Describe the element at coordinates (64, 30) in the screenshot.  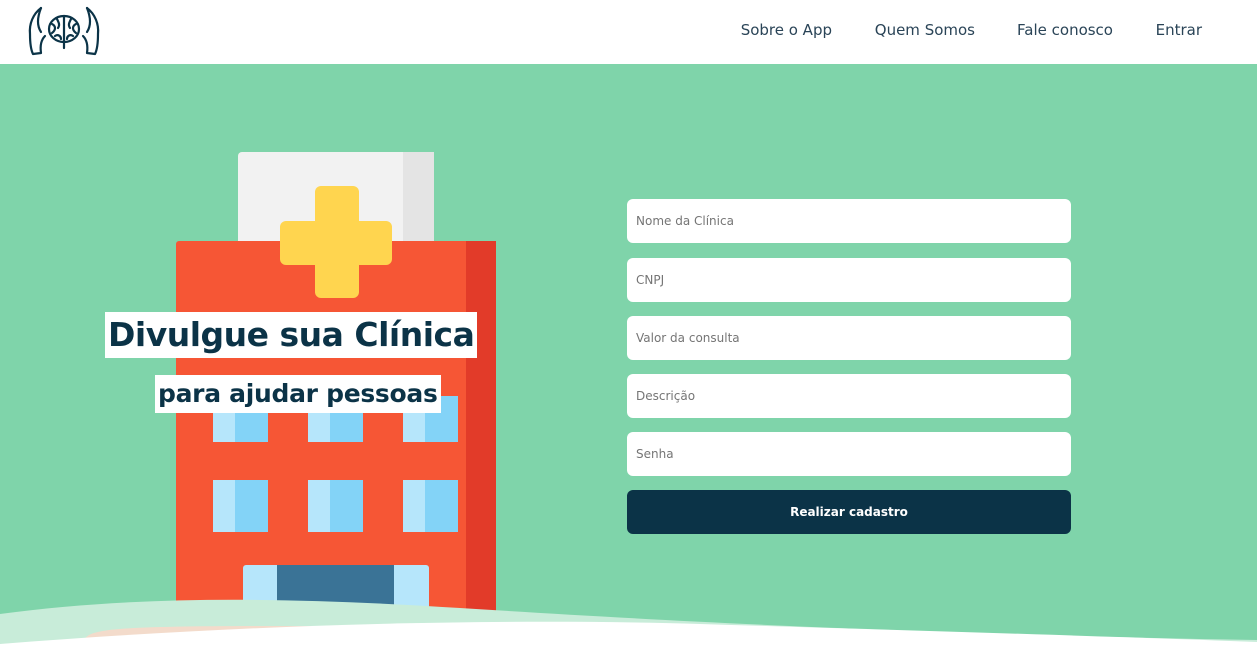
I see `brain-hands-logo-icon` at that location.